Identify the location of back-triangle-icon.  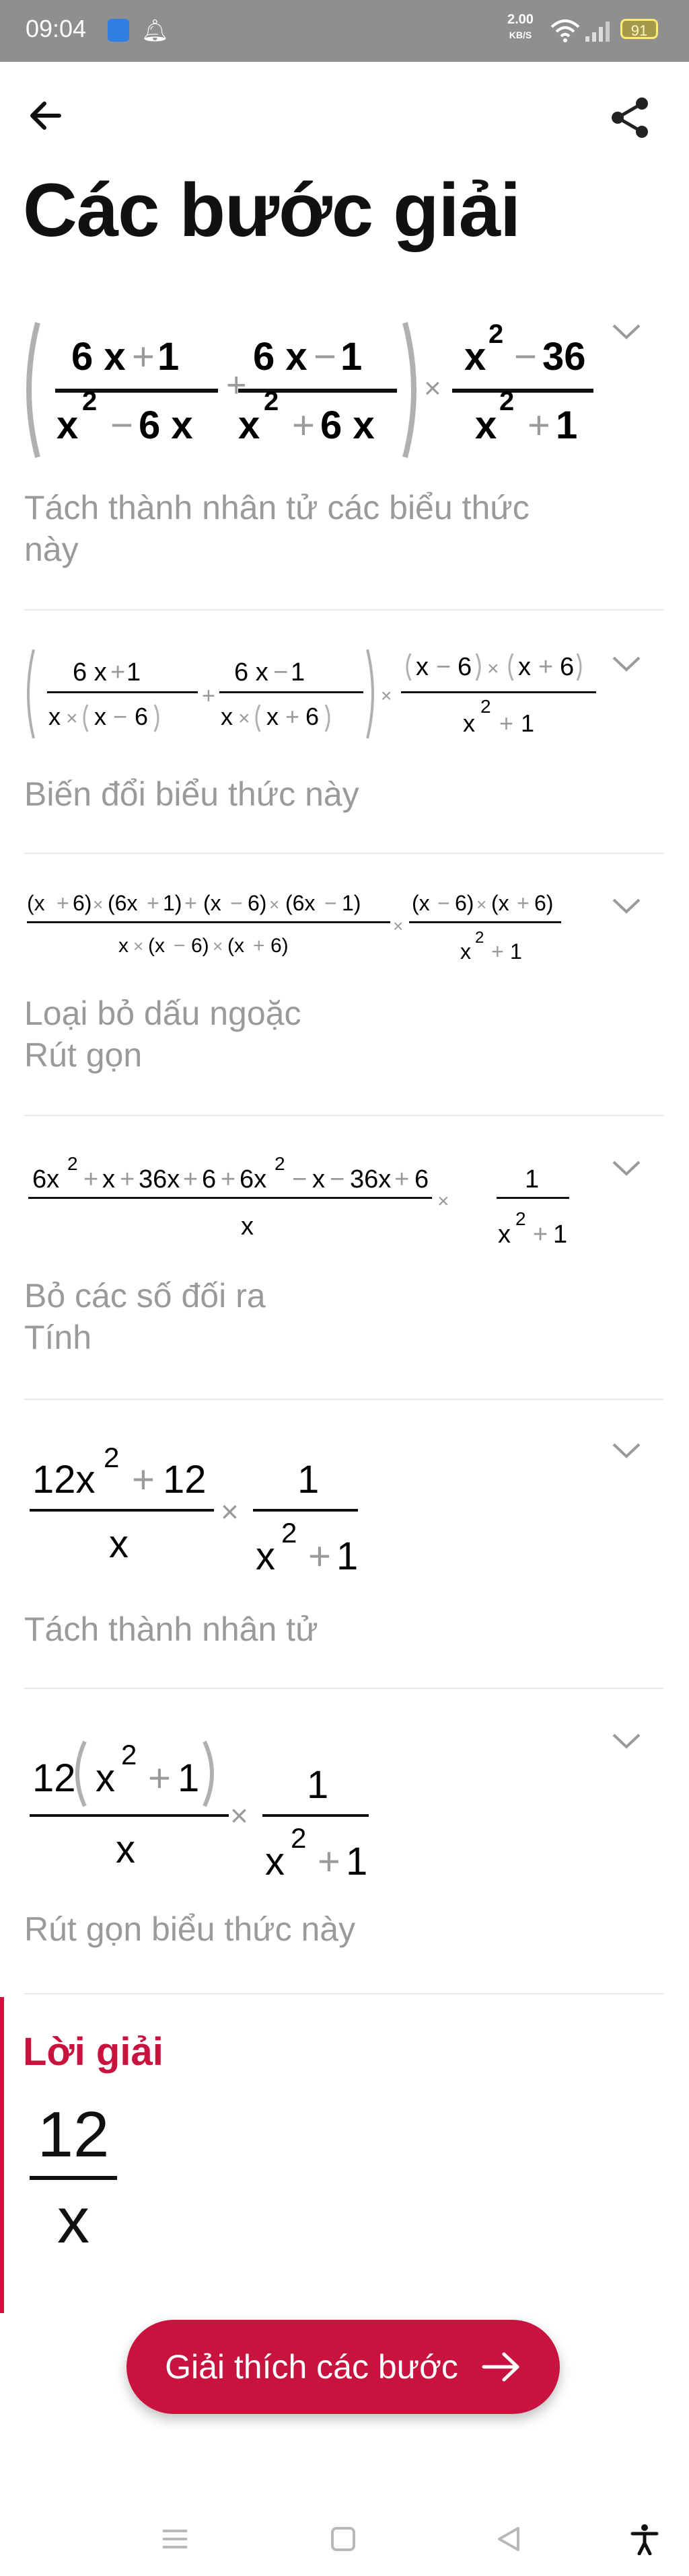
(509, 2539).